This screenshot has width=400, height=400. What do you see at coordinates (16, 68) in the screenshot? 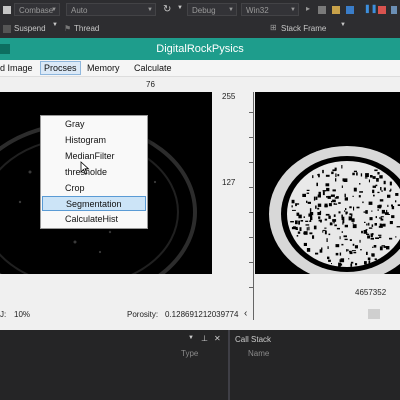
I see `menu-load-image: d Image` at bounding box center [16, 68].